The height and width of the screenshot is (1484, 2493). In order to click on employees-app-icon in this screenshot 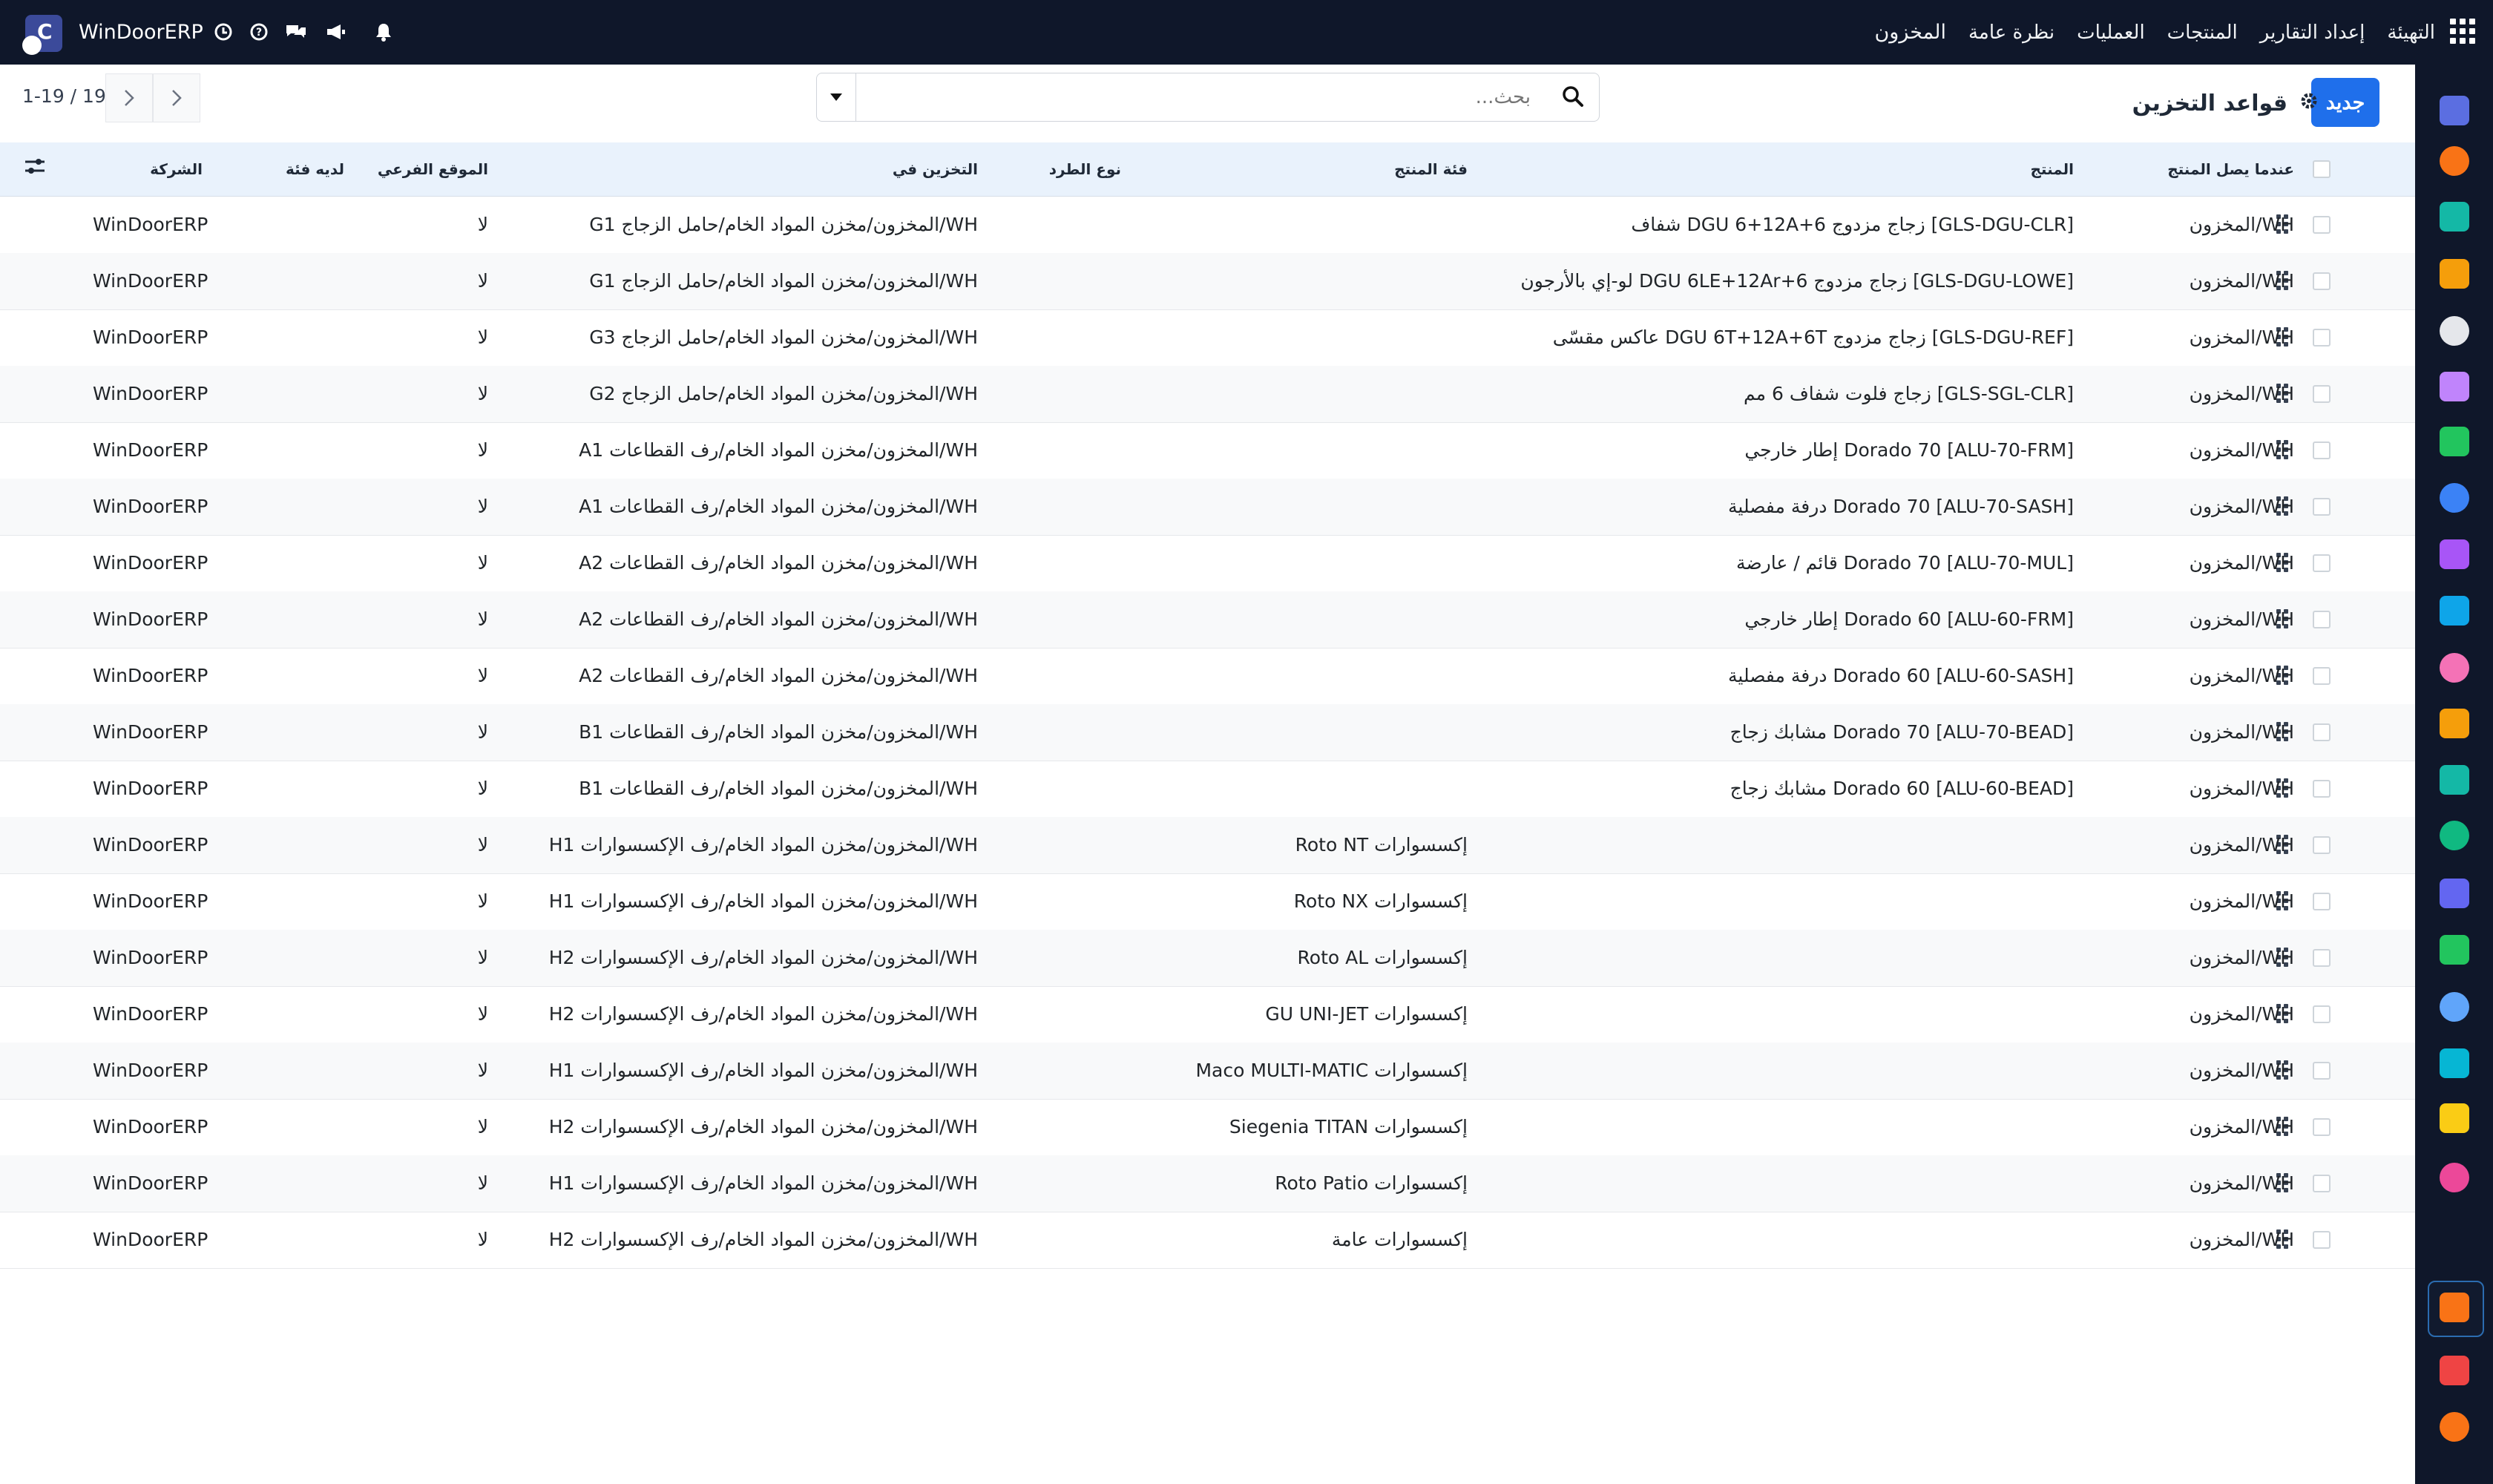, I will do `click(2454, 668)`.